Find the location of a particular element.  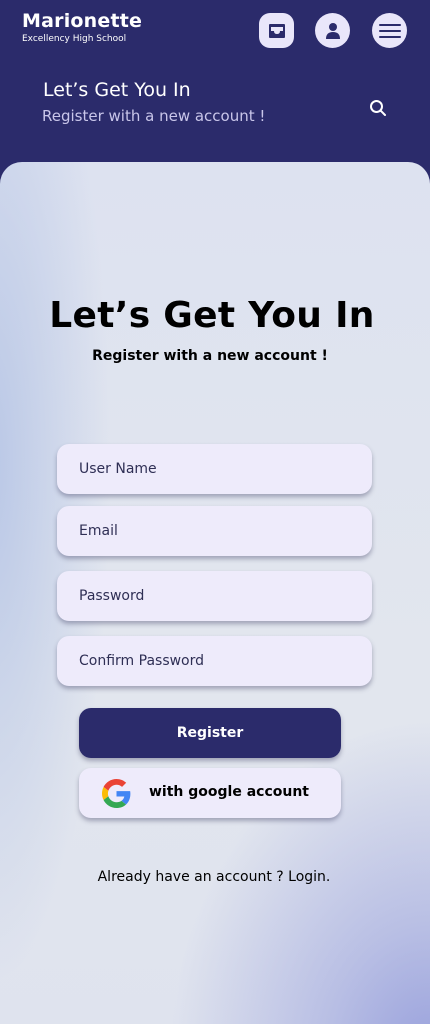

confirm-password-field: Confirm Password is located at coordinates (214, 661).